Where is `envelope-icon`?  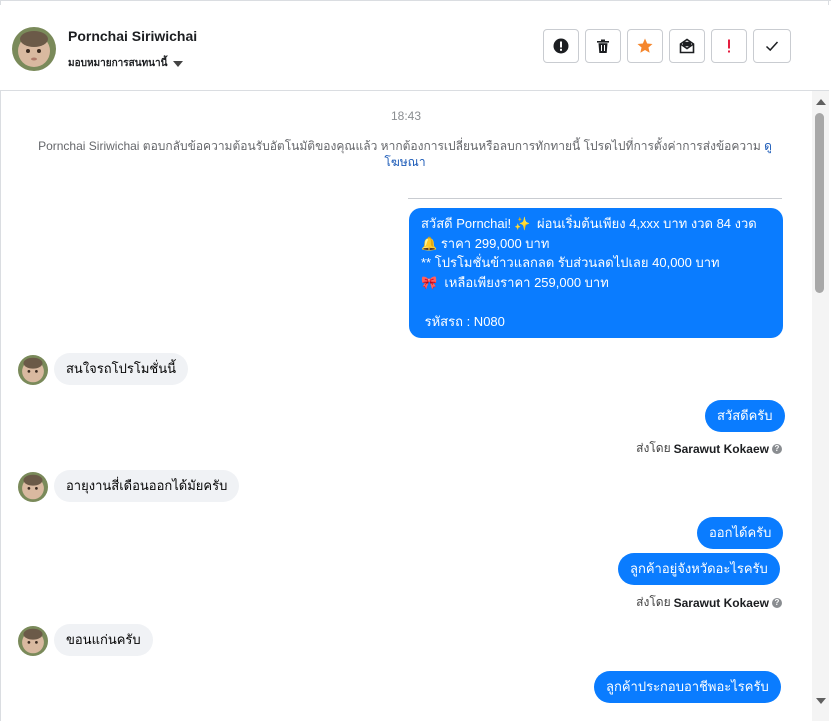
envelope-icon is located at coordinates (687, 46).